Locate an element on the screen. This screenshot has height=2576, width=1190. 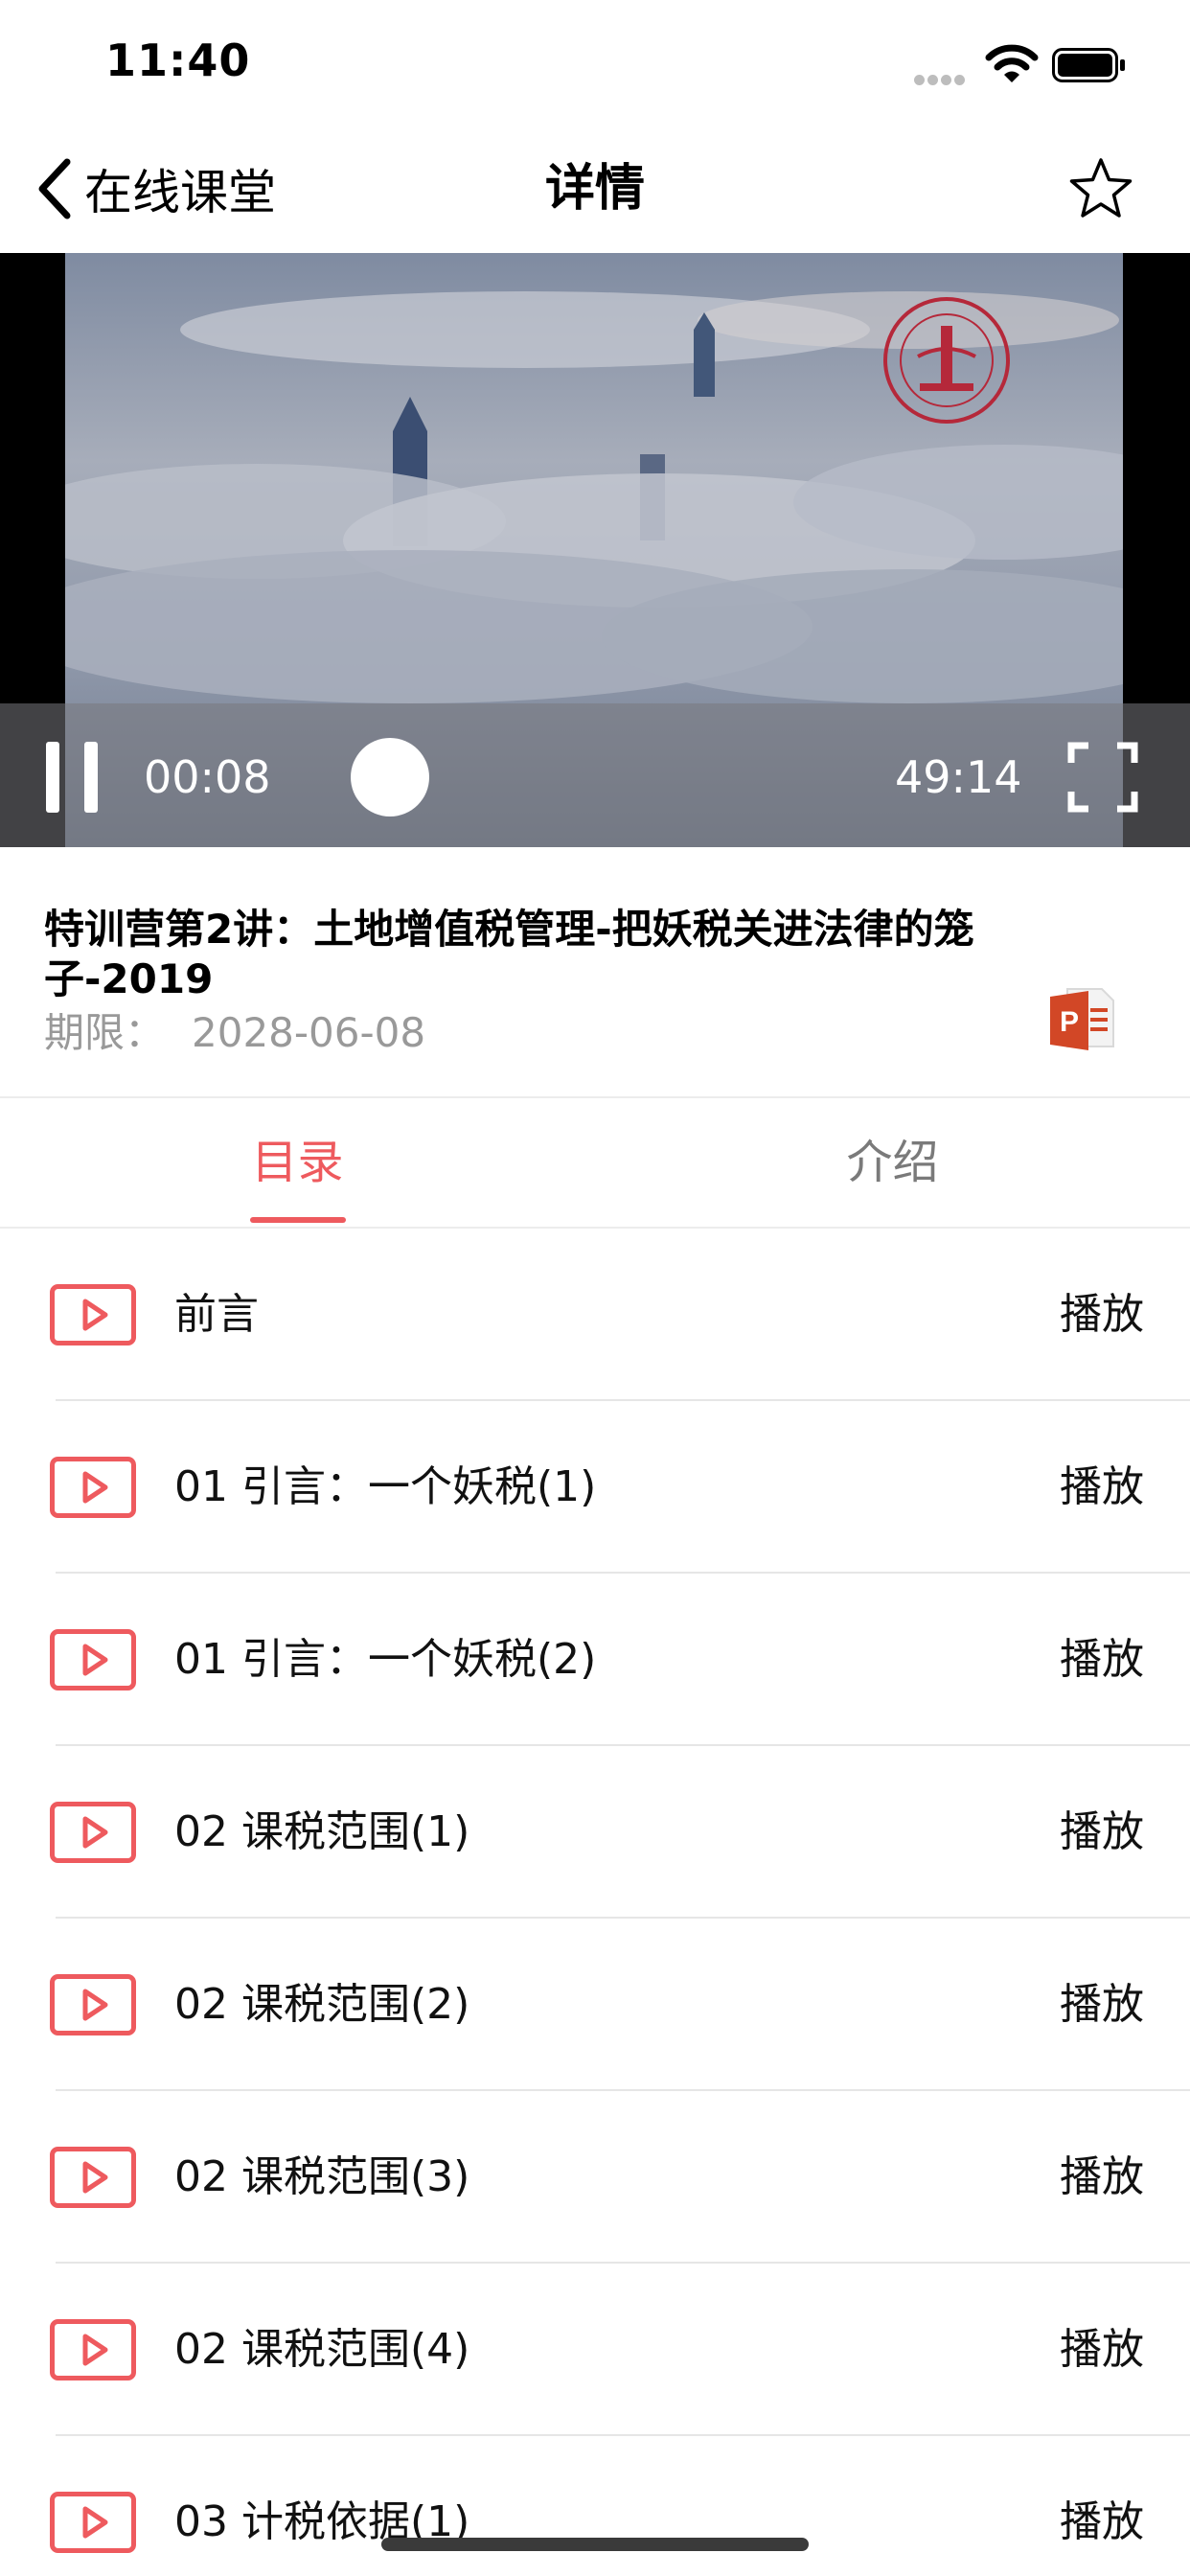
tab-intro: 介绍 is located at coordinates (893, 1162).